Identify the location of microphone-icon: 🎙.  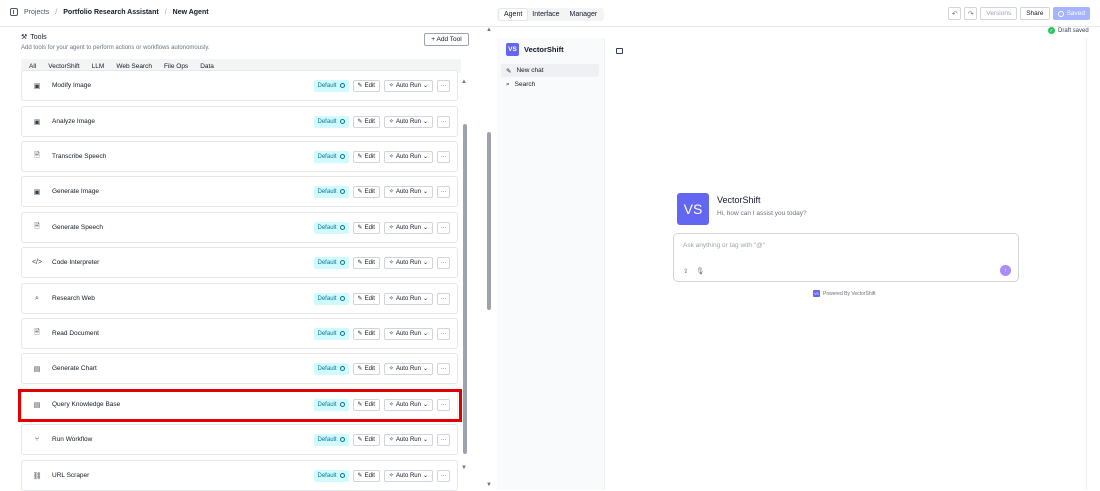
(700, 271).